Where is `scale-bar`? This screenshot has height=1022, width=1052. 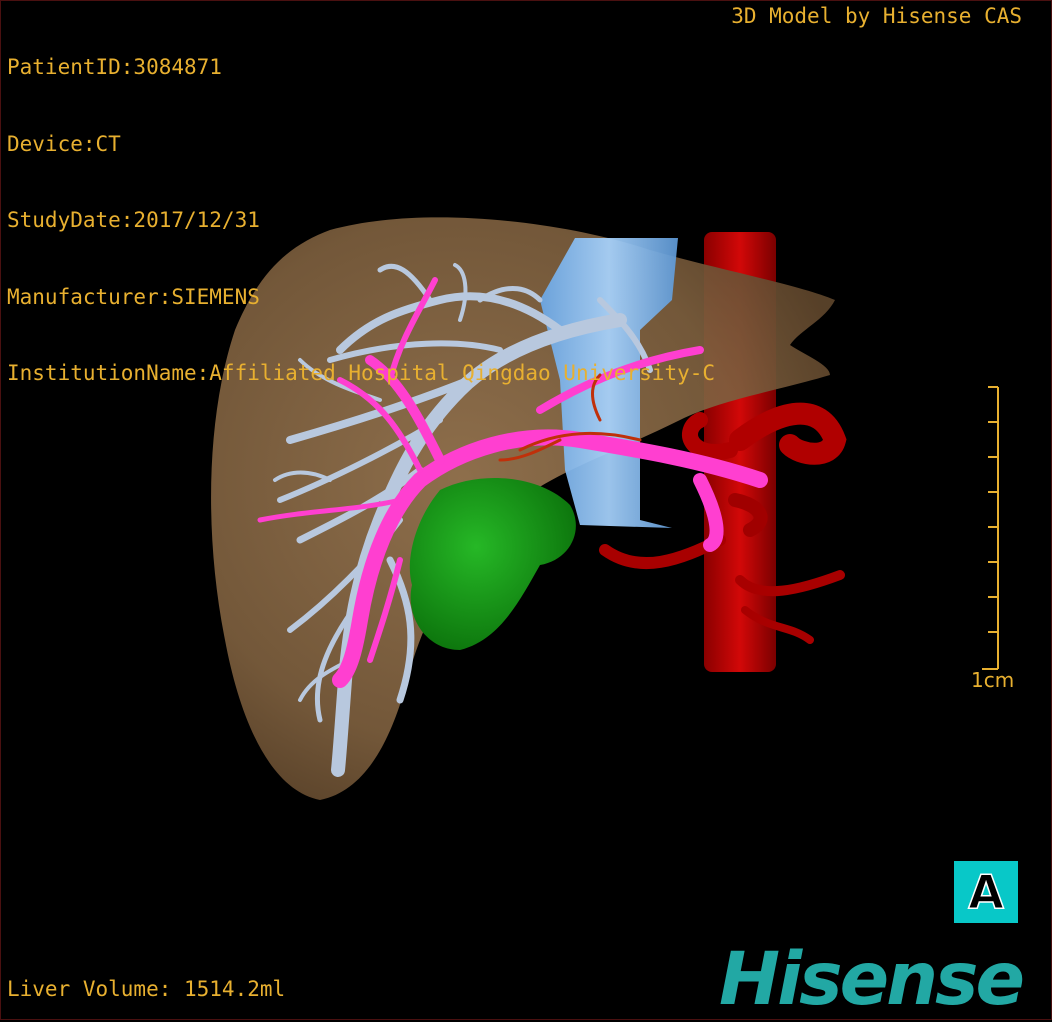 scale-bar is located at coordinates (990, 528).